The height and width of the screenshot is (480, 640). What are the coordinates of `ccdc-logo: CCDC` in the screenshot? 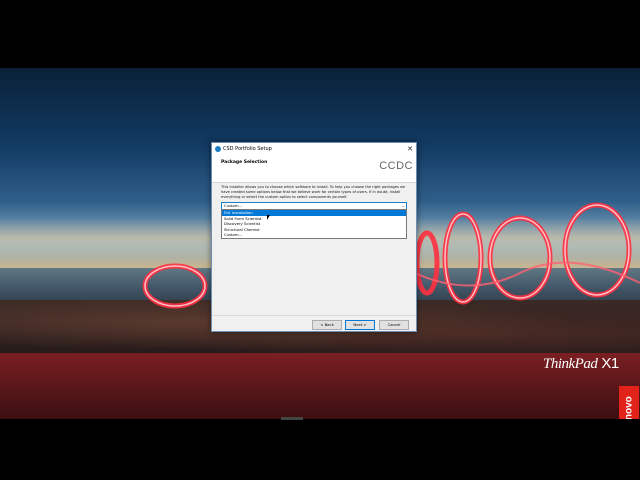 It's located at (396, 166).